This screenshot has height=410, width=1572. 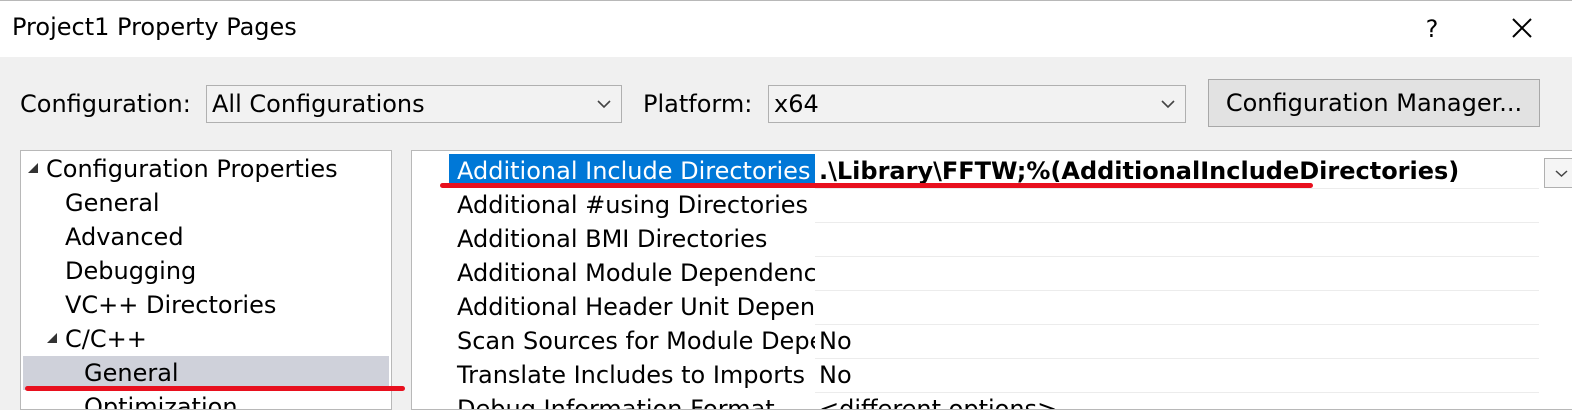 I want to click on configuration-value: All Configurations, so click(x=318, y=104).